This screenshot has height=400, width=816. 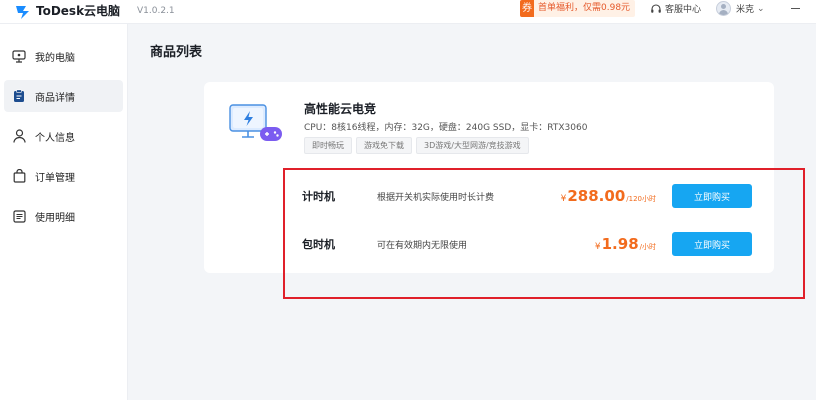 I want to click on app-name: ToDesk云电脑, so click(x=78, y=11).